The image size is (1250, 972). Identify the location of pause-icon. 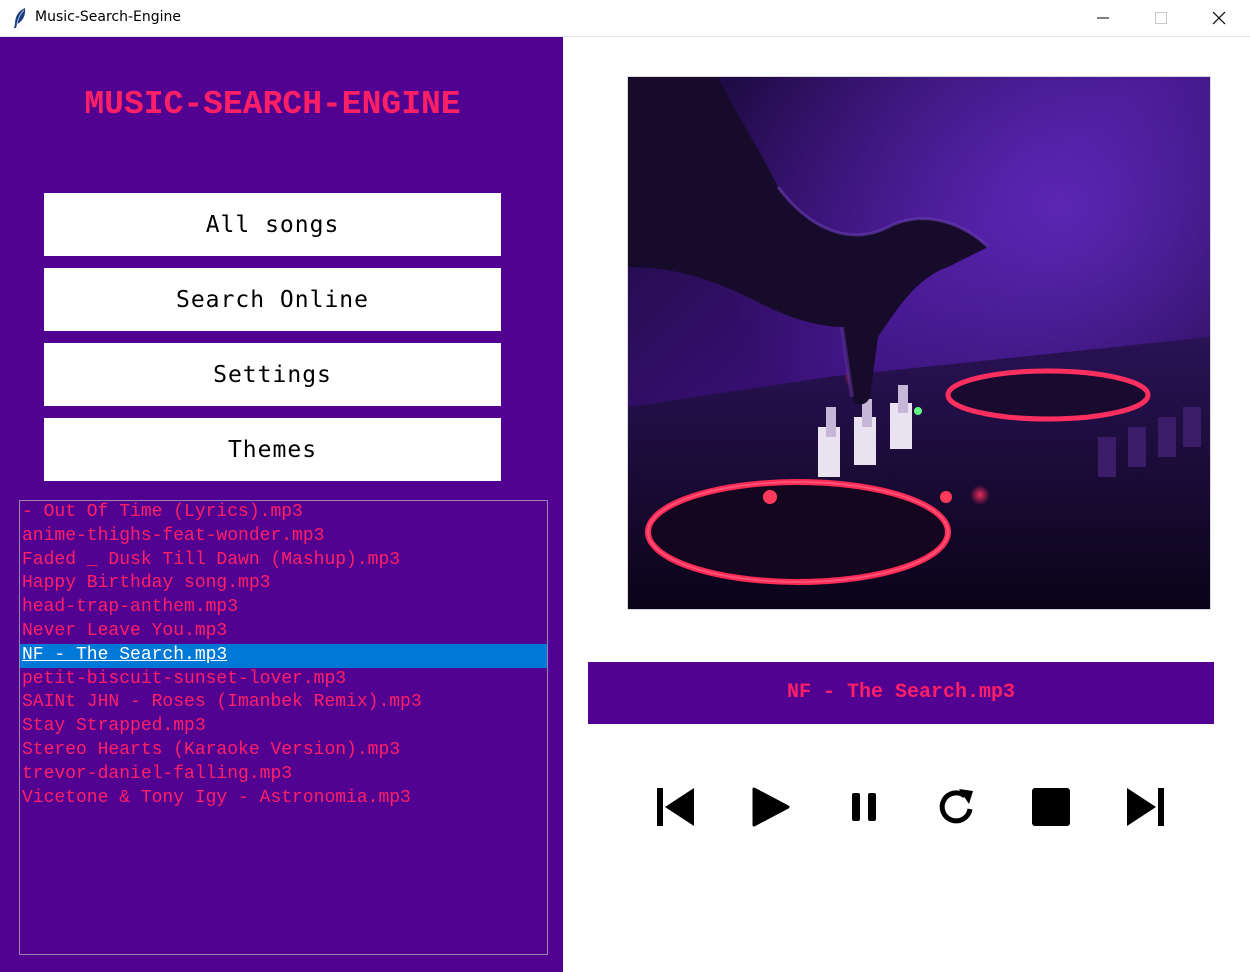
(864, 807).